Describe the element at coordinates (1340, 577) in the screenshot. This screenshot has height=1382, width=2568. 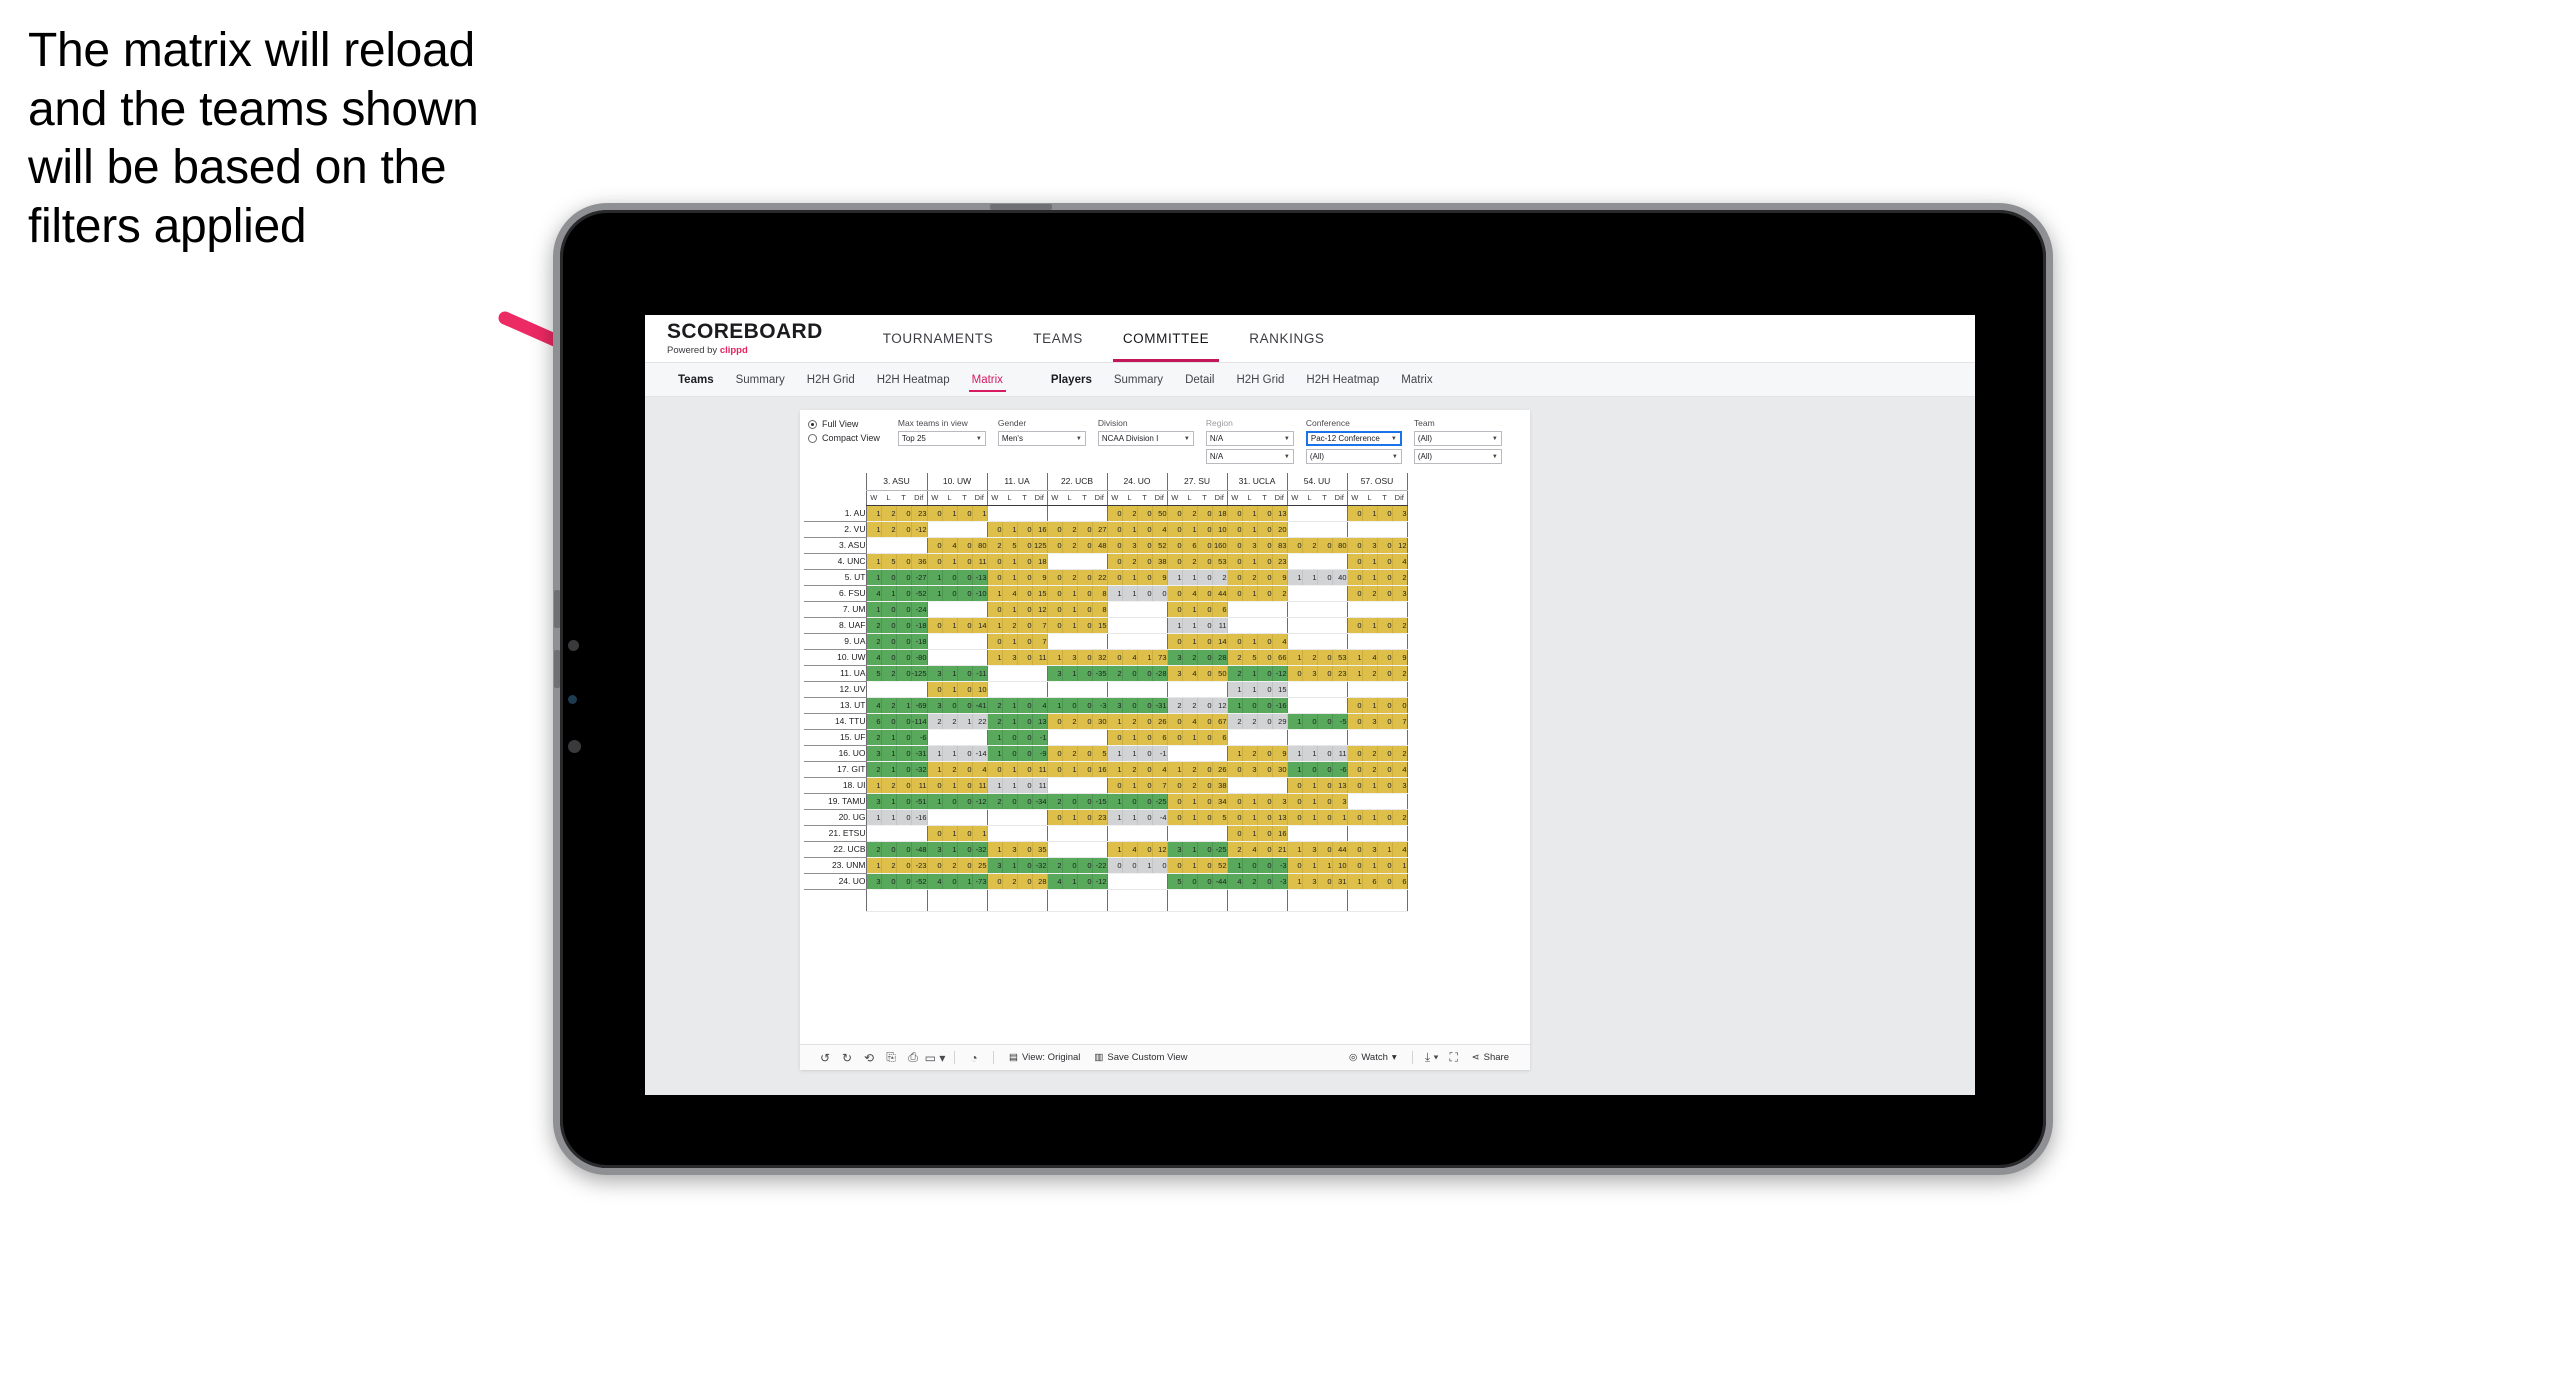
I see `matrix-cell: 40` at that location.